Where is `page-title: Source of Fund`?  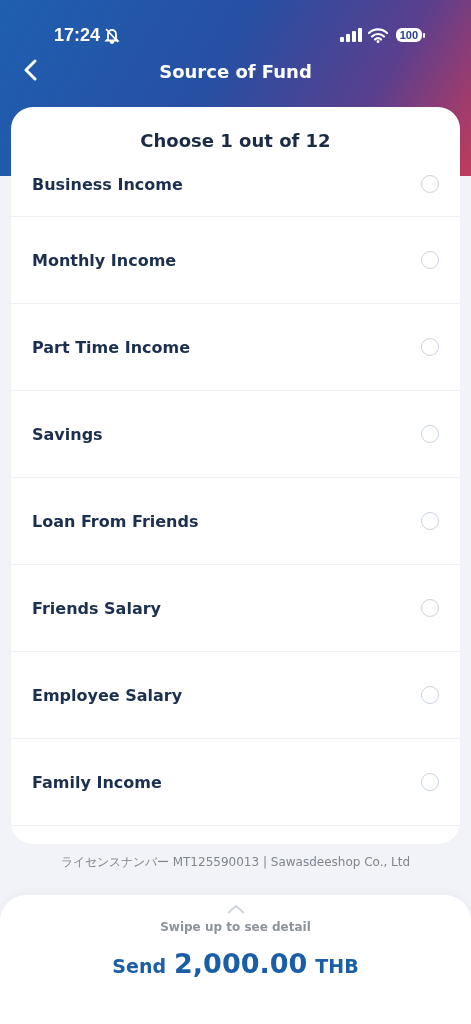
page-title: Source of Fund is located at coordinates (235, 71).